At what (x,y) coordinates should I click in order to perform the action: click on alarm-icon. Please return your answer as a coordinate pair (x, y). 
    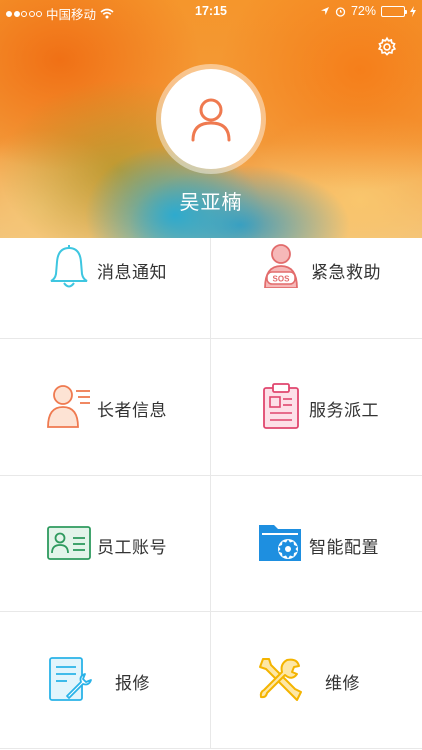
    Looking at the image, I should click on (340, 11).